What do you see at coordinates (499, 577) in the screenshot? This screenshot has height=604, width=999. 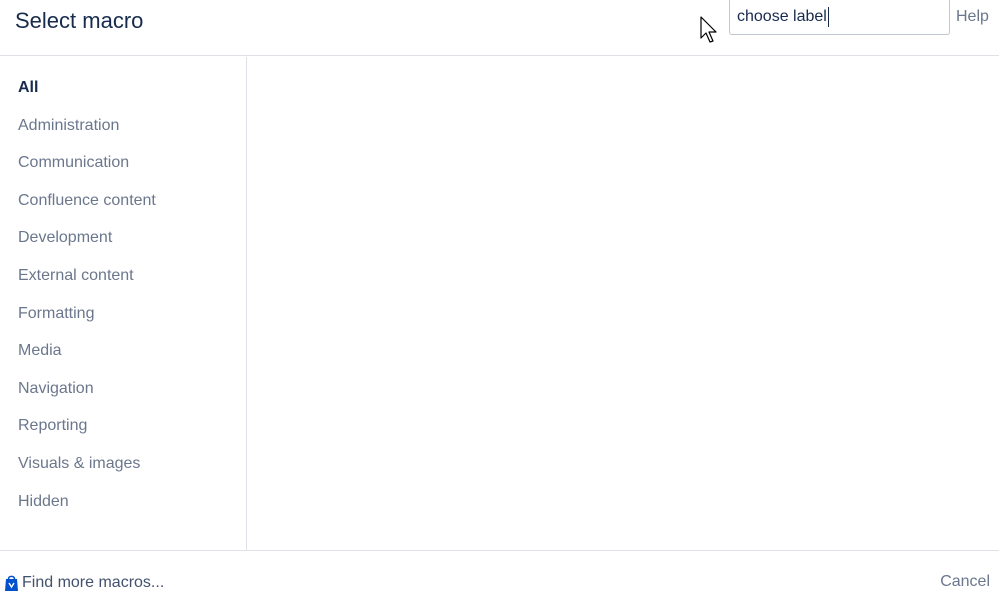 I see `dialog-footer: Find more macros... Cancel` at bounding box center [499, 577].